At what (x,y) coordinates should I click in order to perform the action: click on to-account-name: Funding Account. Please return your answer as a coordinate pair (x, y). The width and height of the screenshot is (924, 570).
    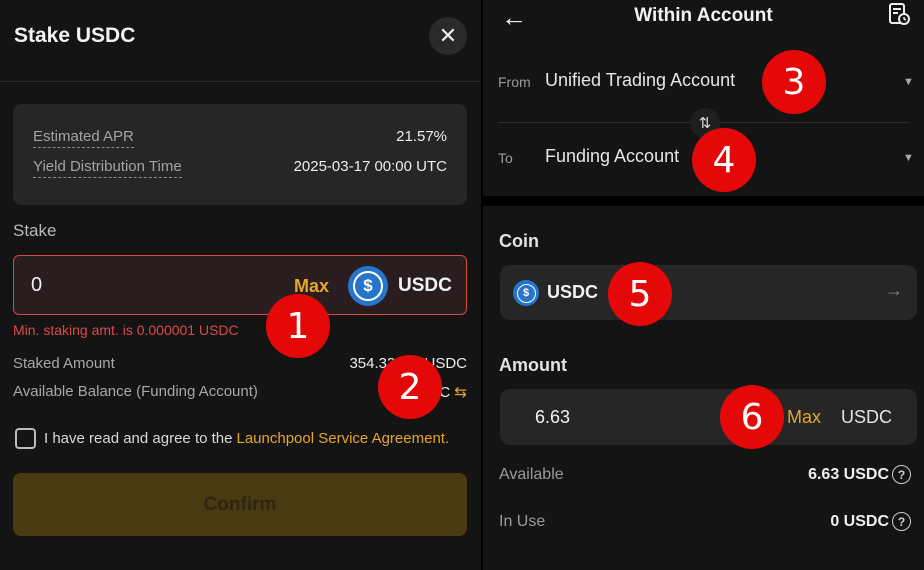
    Looking at the image, I should click on (612, 156).